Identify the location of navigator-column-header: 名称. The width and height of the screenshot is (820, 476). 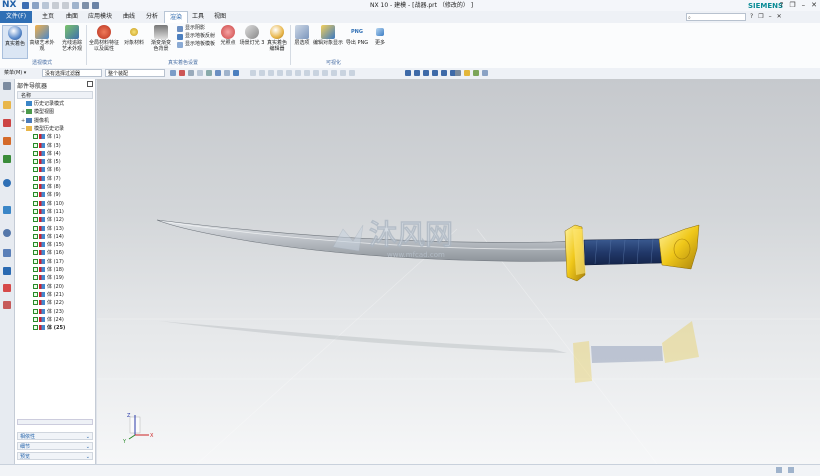
(55, 95).